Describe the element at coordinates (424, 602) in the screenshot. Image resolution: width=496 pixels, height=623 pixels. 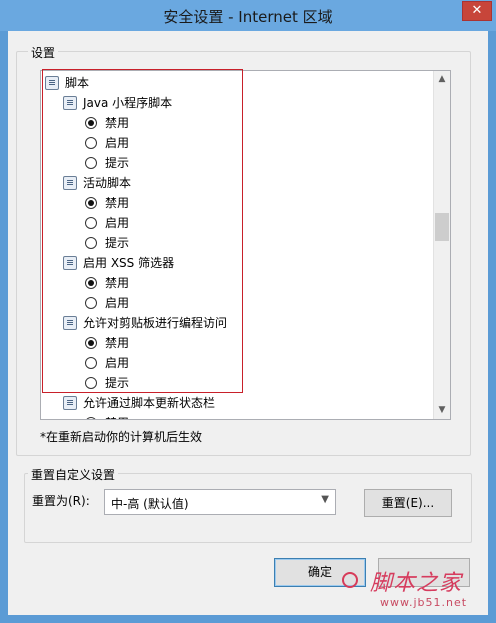
I see `watermark-url-text: www.jb51.net` at that location.